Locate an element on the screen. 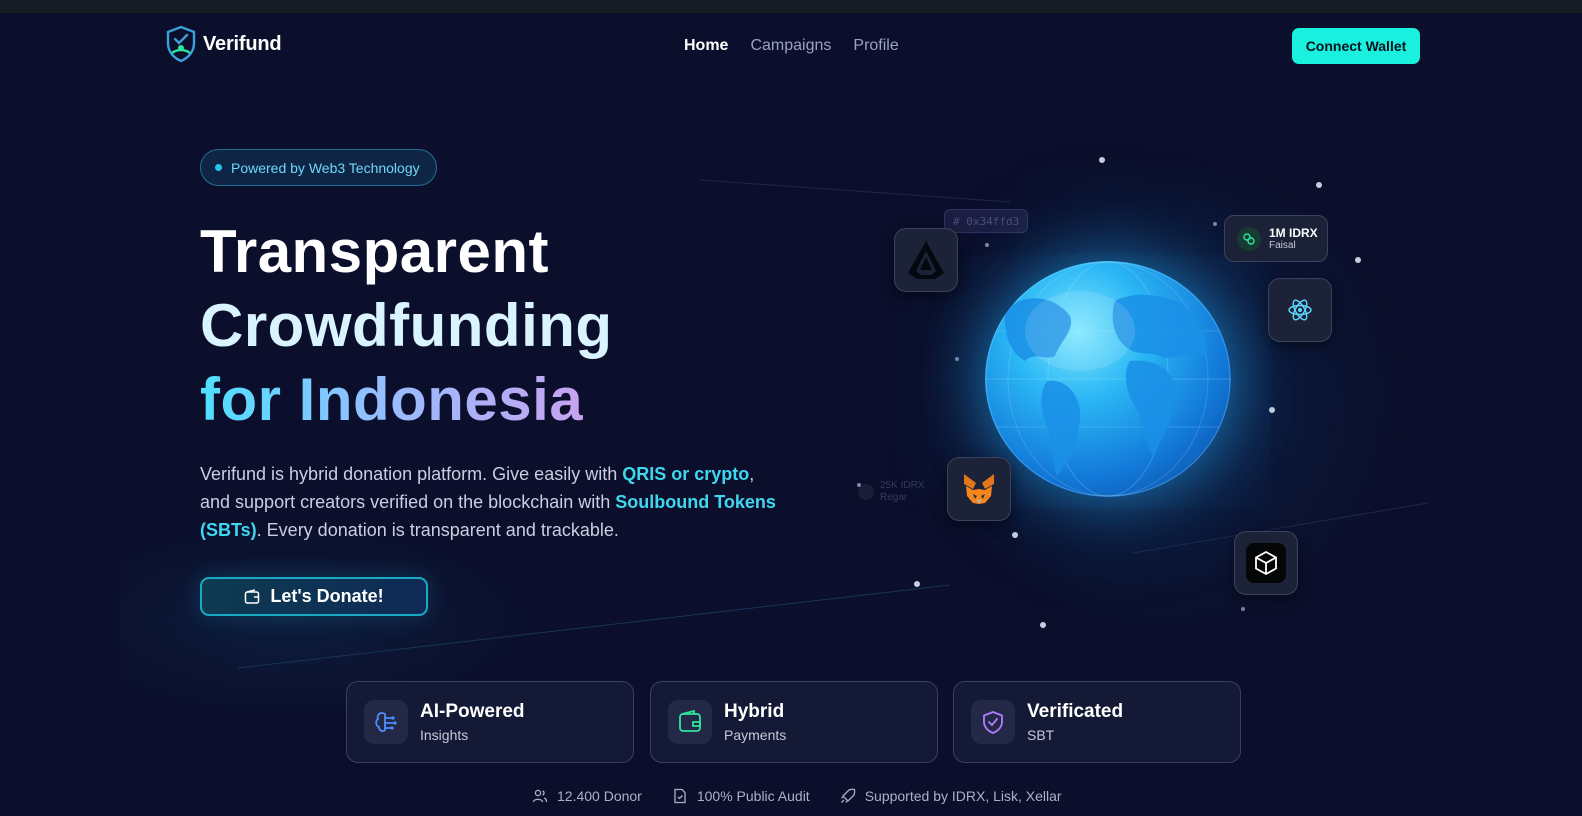  cube-badge is located at coordinates (1266, 563).